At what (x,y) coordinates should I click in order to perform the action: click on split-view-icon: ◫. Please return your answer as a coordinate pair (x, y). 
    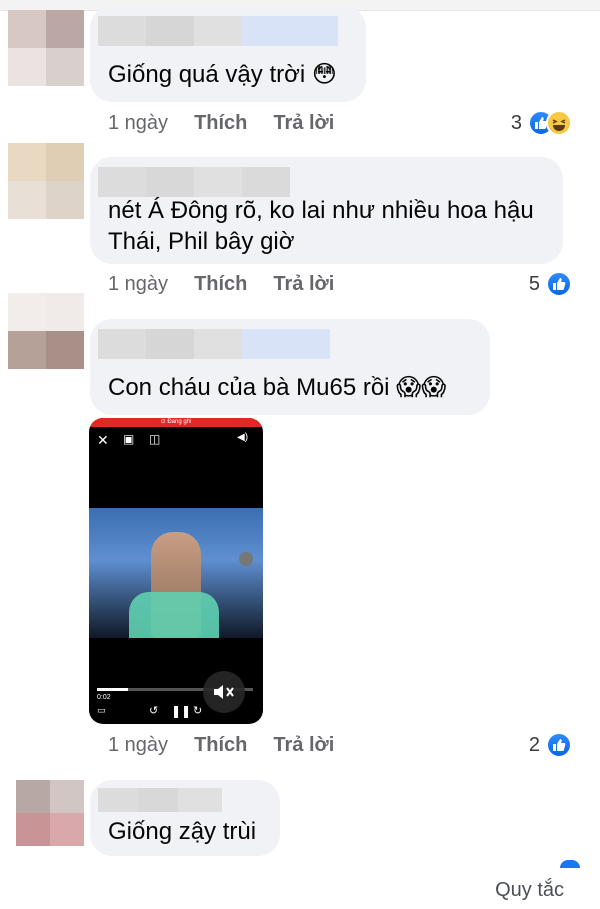
    Looking at the image, I should click on (154, 439).